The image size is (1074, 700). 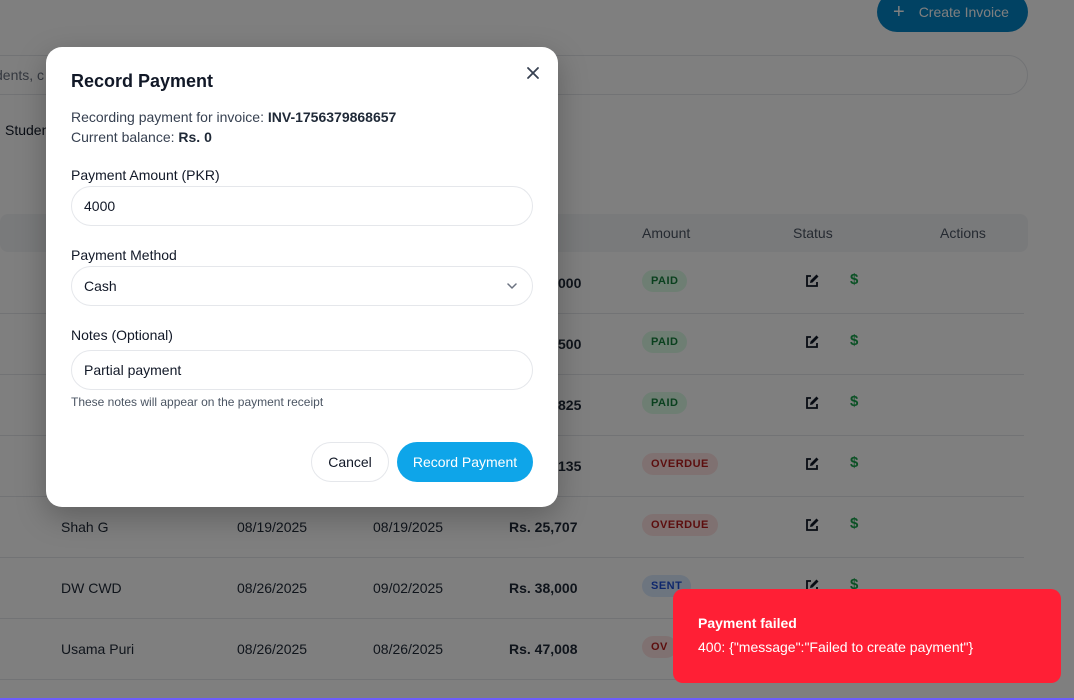 What do you see at coordinates (747, 623) in the screenshot?
I see `toast-title: Payment failed` at bounding box center [747, 623].